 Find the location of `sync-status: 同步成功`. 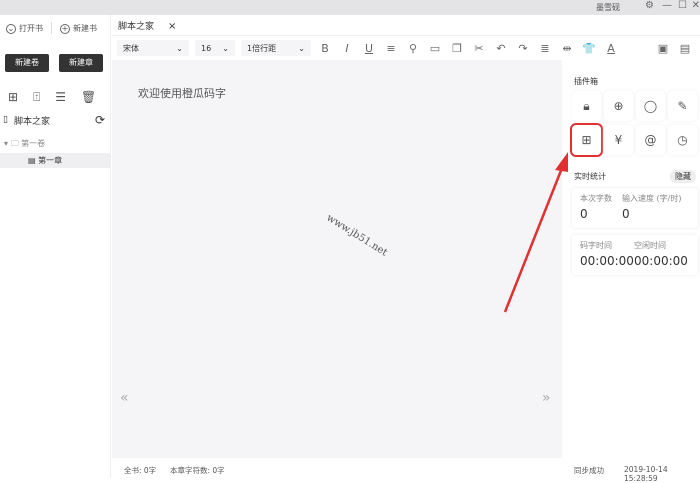

sync-status: 同步成功 is located at coordinates (589, 470).